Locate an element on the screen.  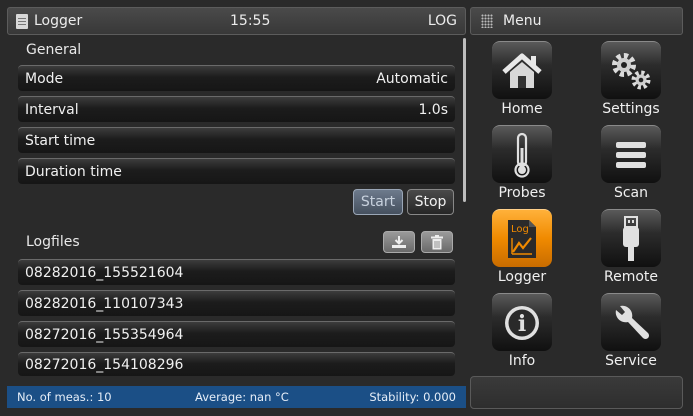
logfiles-section-label: Logfiles is located at coordinates (53, 242).